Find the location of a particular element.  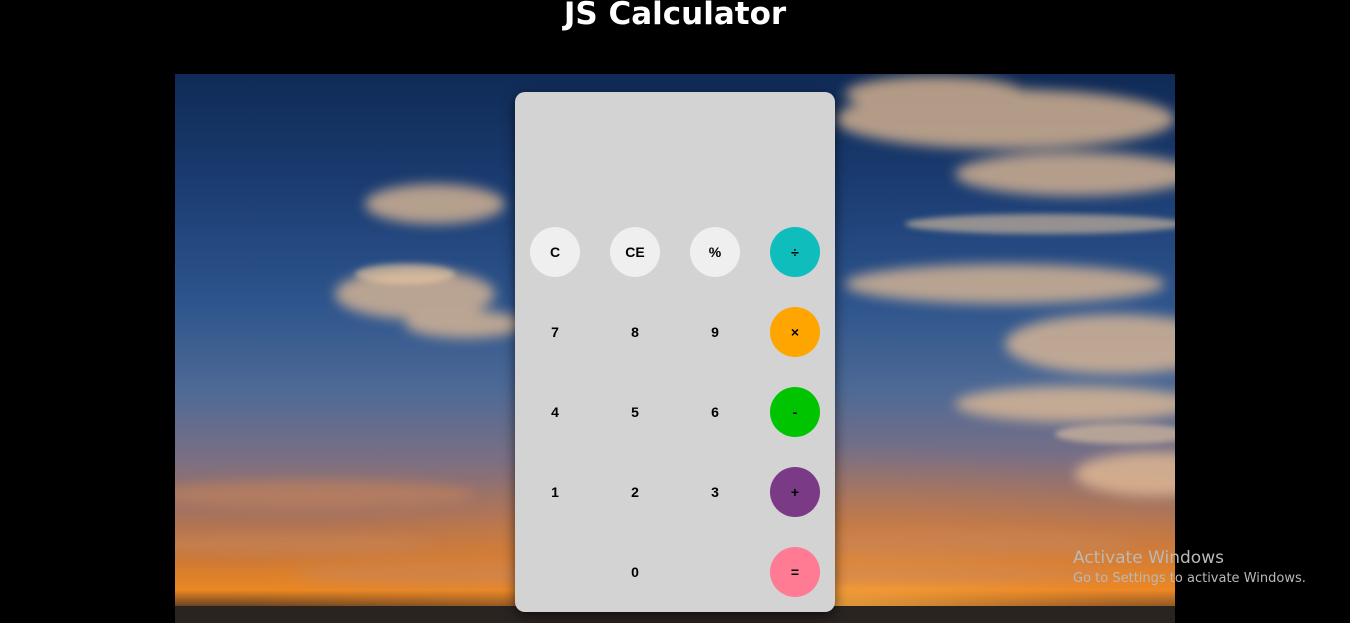

multiply-button: × is located at coordinates (795, 332).